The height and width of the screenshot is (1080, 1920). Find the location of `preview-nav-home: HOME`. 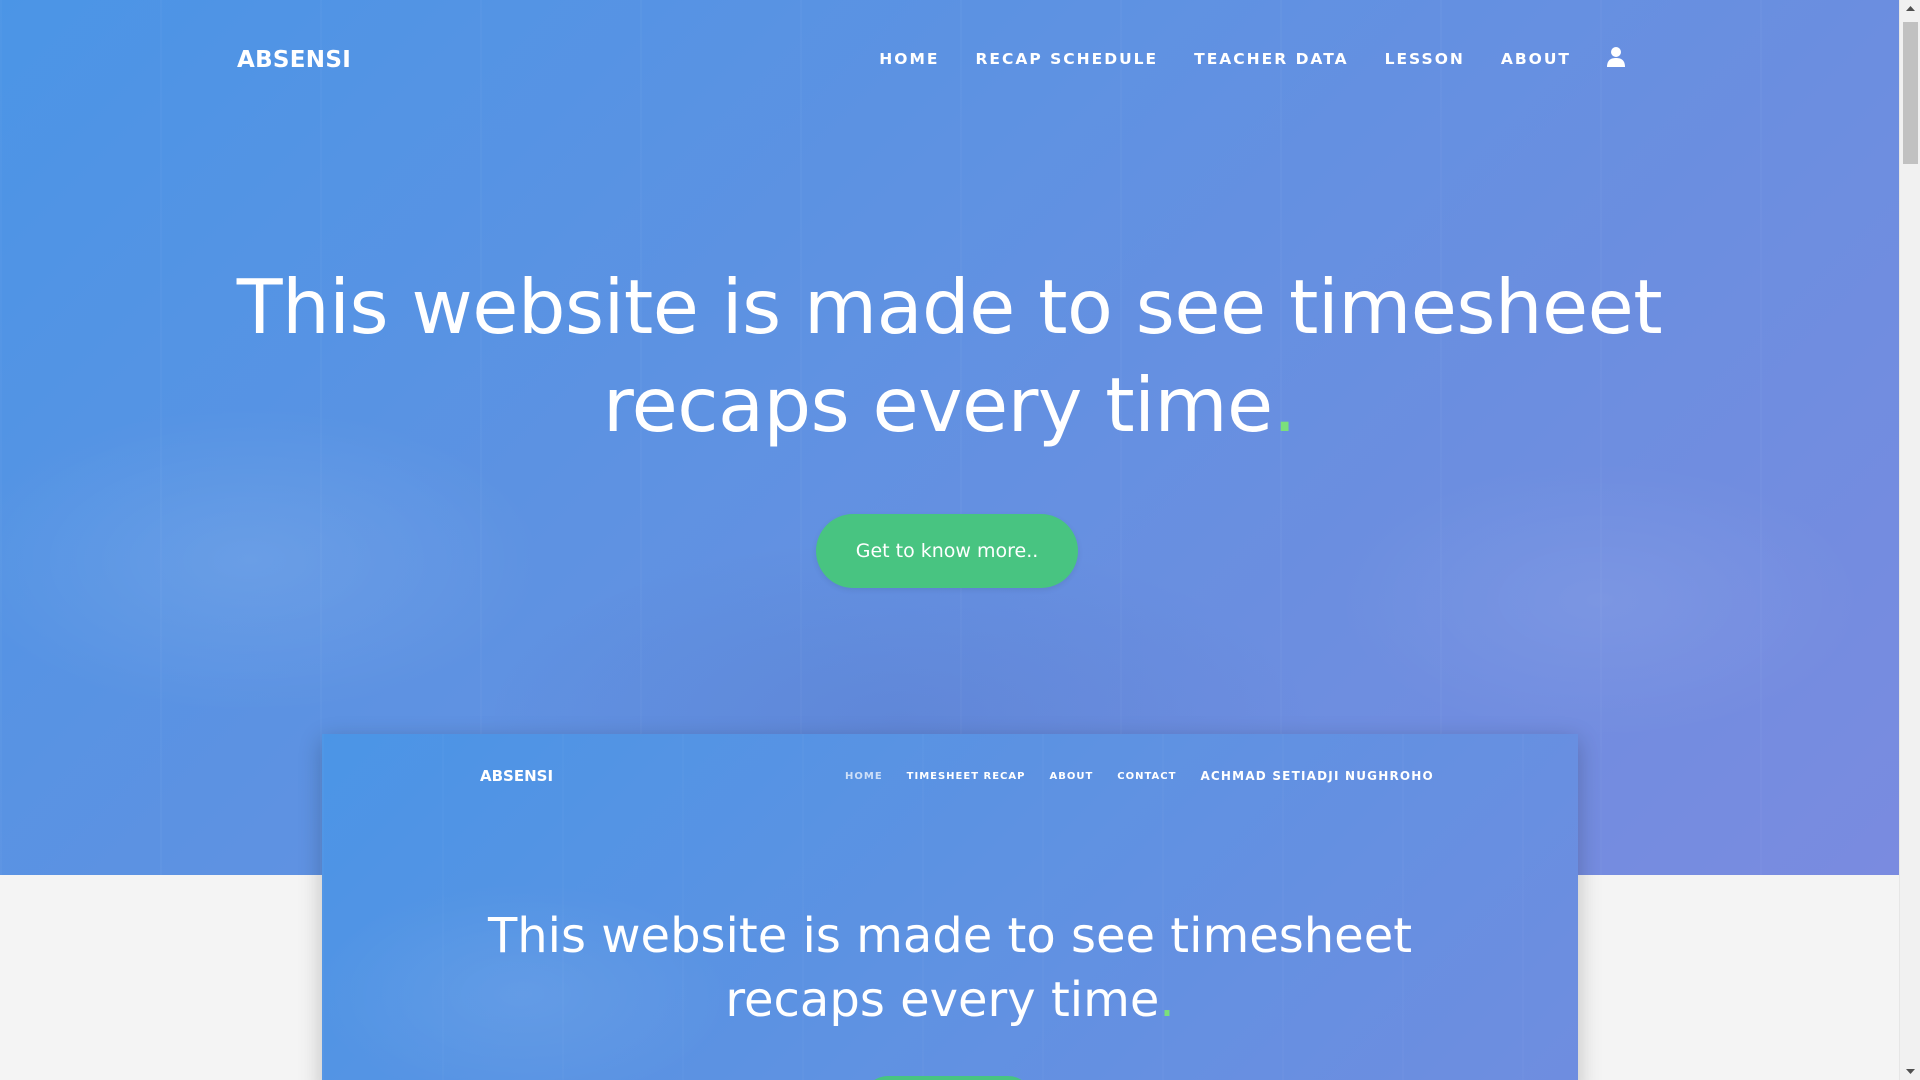

preview-nav-home: HOME is located at coordinates (864, 776).